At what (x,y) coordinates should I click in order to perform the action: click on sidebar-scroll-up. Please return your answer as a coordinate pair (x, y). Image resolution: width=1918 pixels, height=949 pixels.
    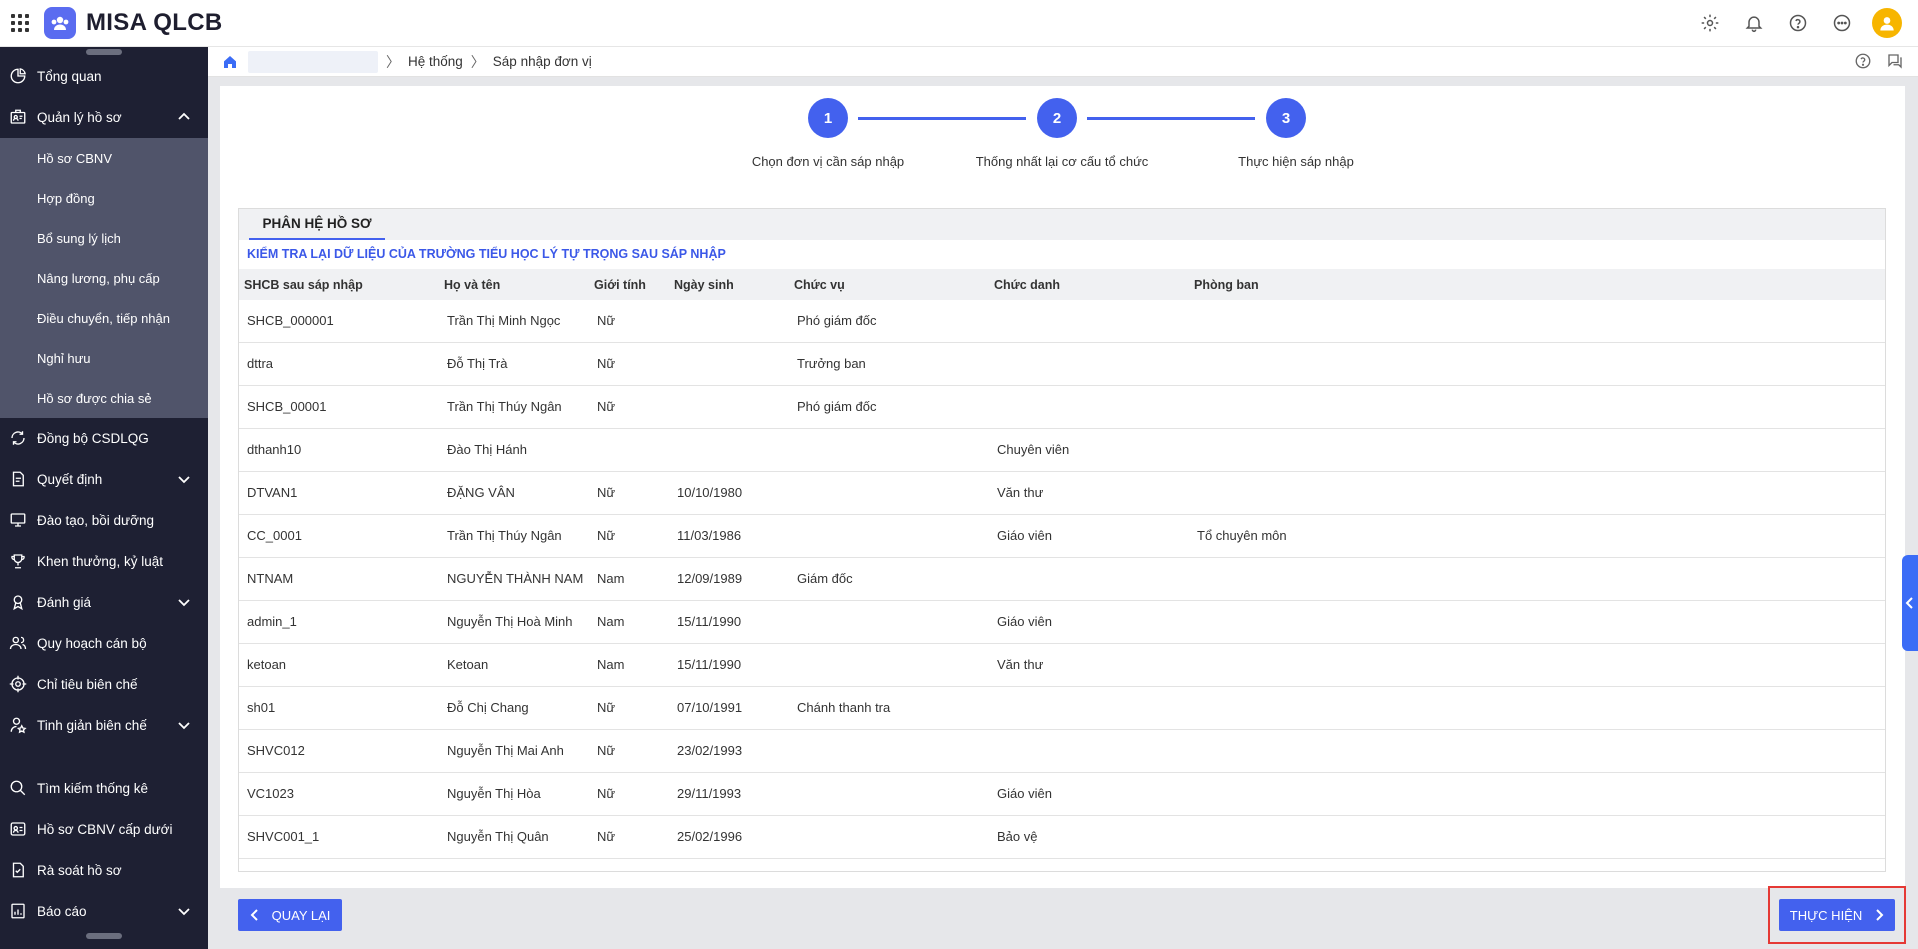
    Looking at the image, I should click on (104, 52).